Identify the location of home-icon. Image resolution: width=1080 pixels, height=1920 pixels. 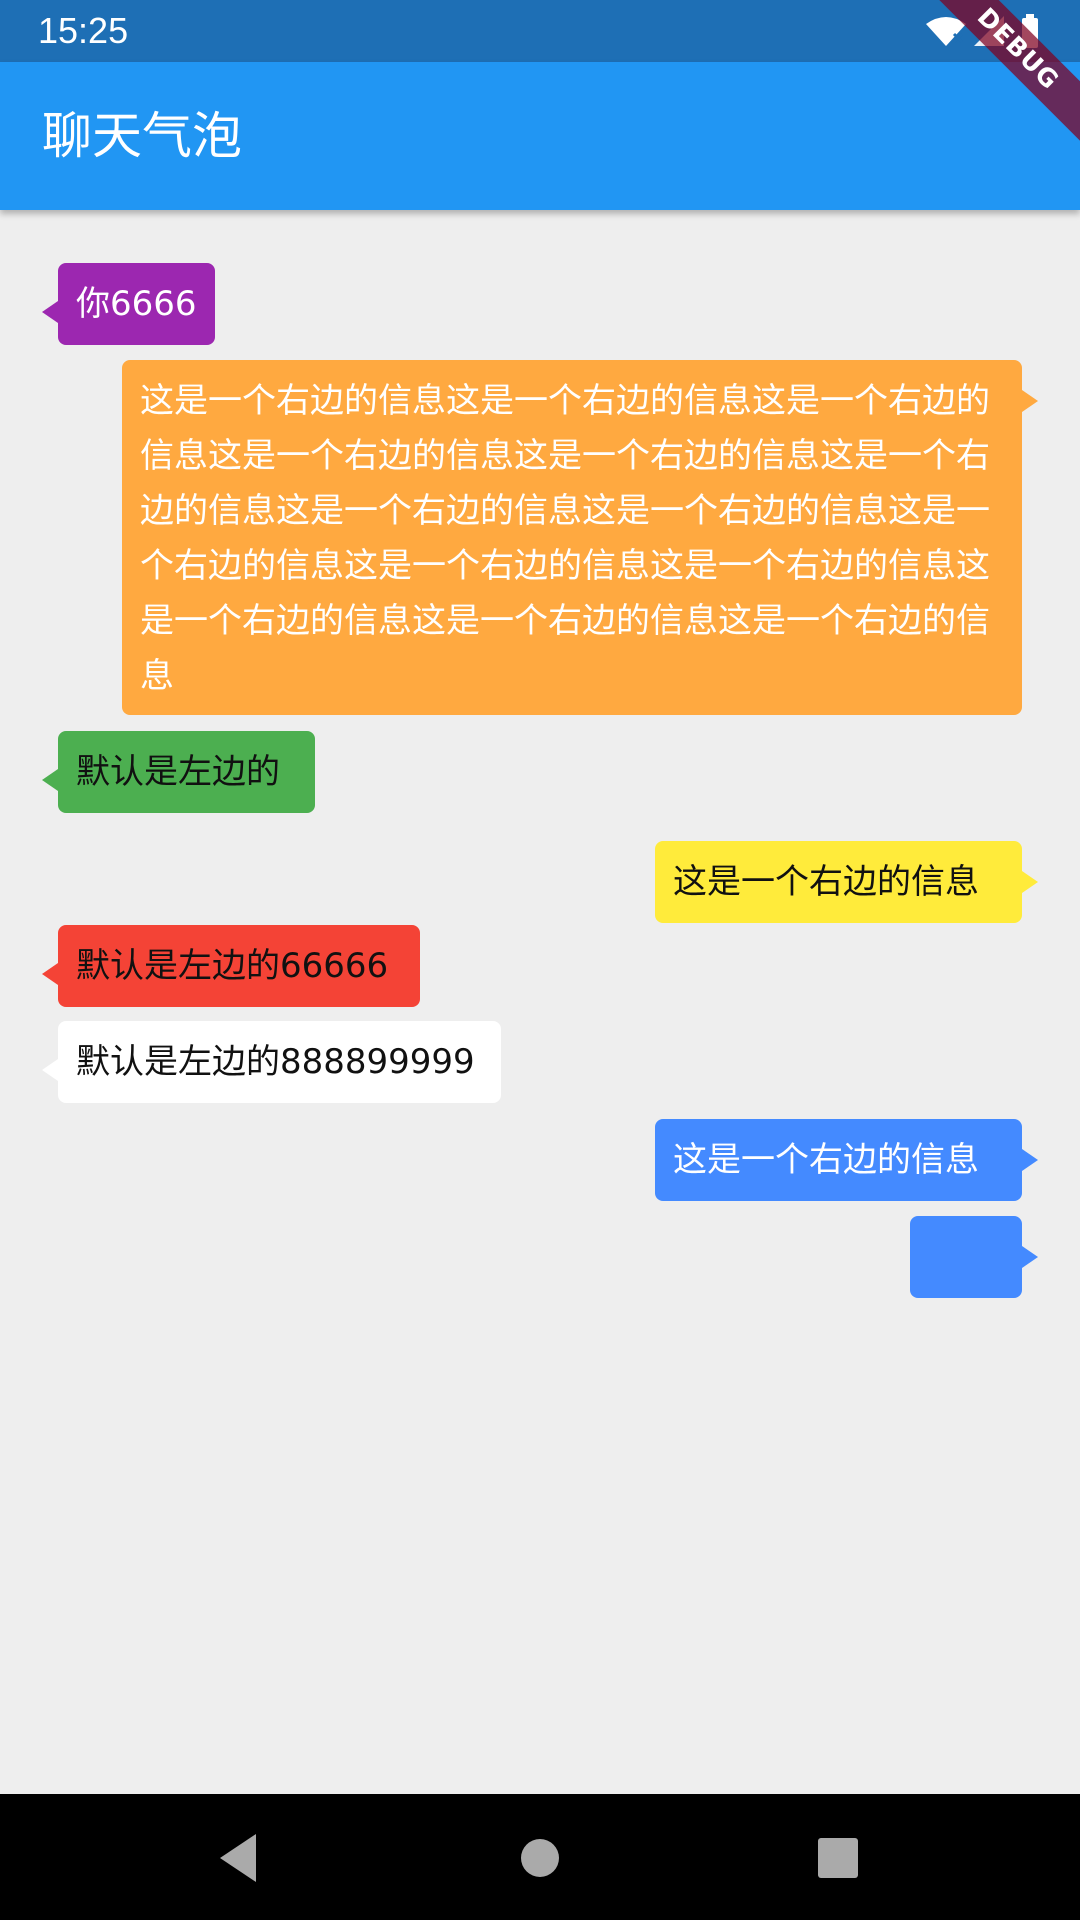
(540, 1858).